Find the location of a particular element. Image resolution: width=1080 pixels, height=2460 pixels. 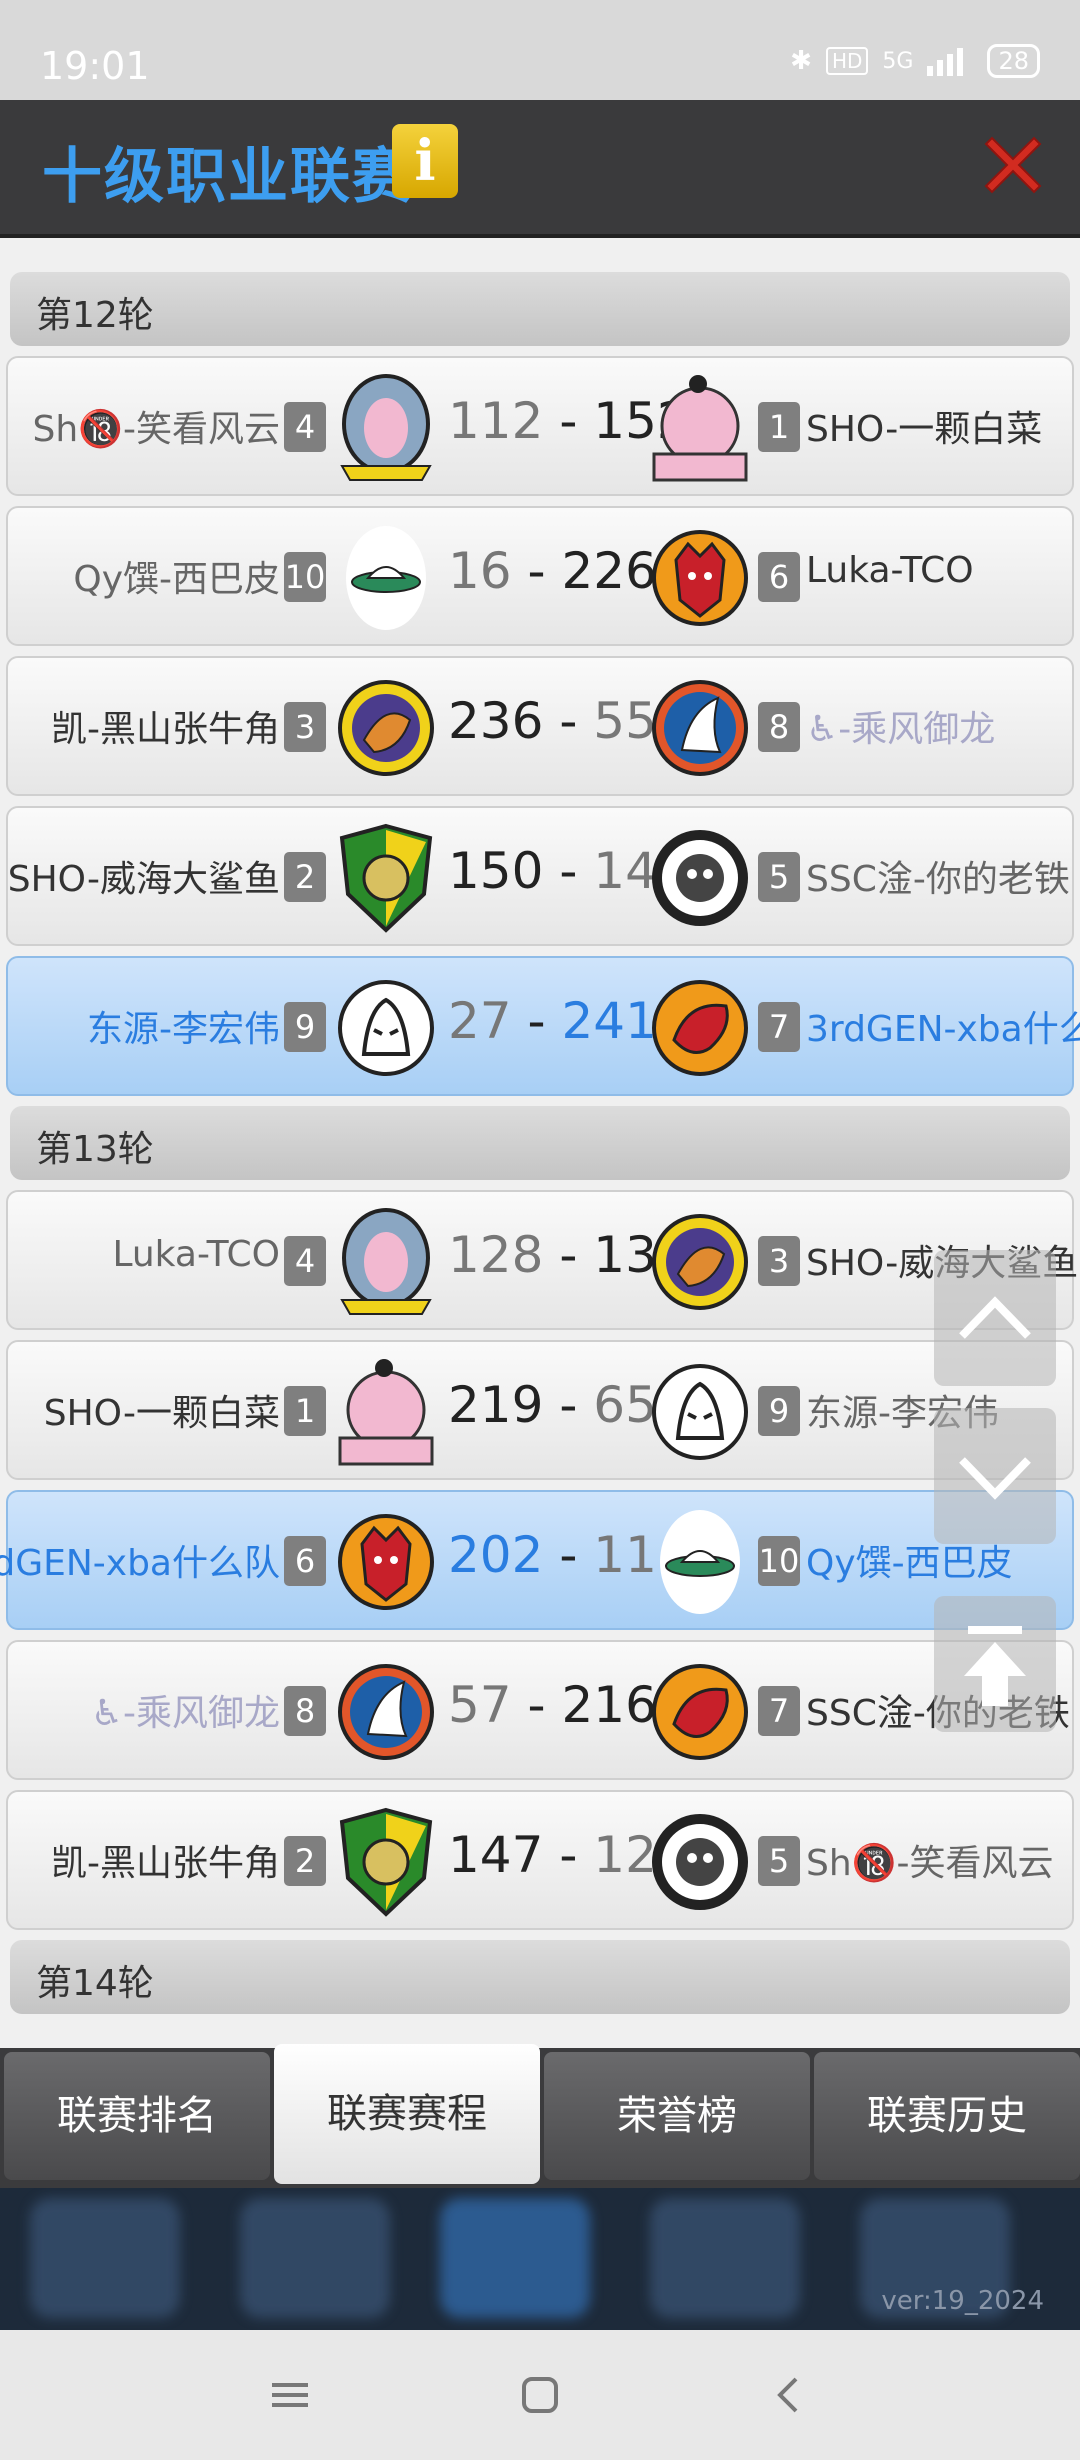

tab-3: 联赛历史 is located at coordinates (947, 2116).